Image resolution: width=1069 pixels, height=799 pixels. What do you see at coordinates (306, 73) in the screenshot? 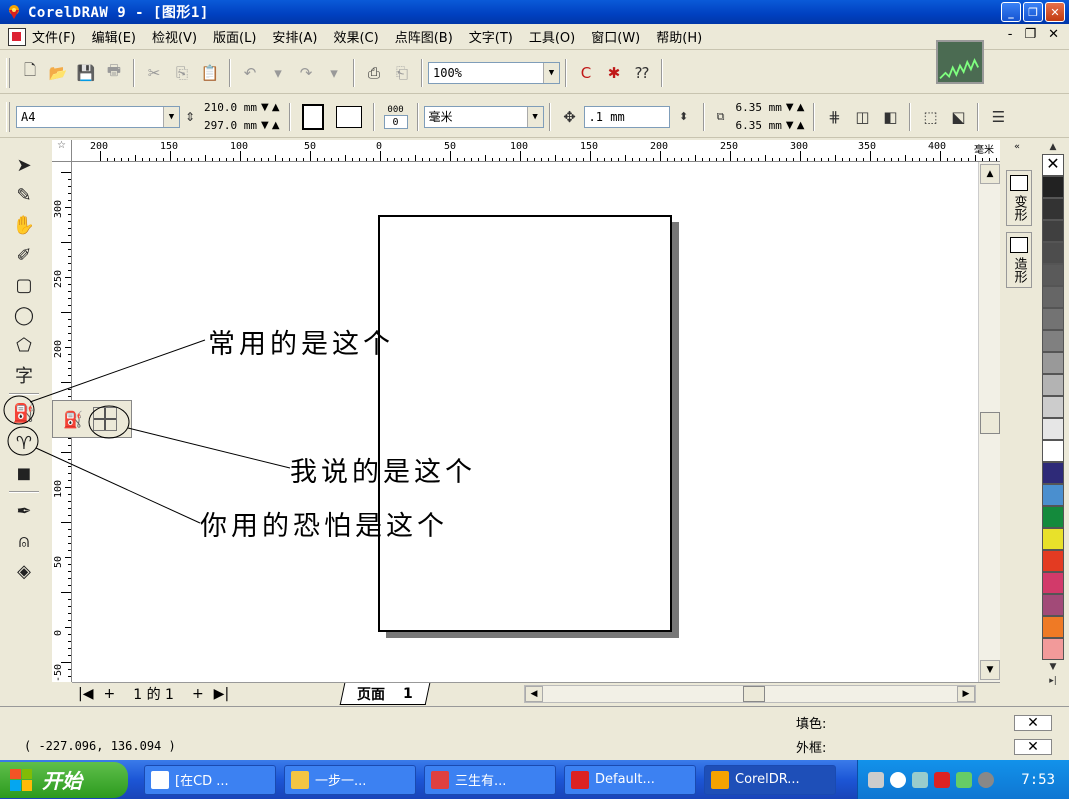
I see `redo-icon: ↷` at bounding box center [306, 73].